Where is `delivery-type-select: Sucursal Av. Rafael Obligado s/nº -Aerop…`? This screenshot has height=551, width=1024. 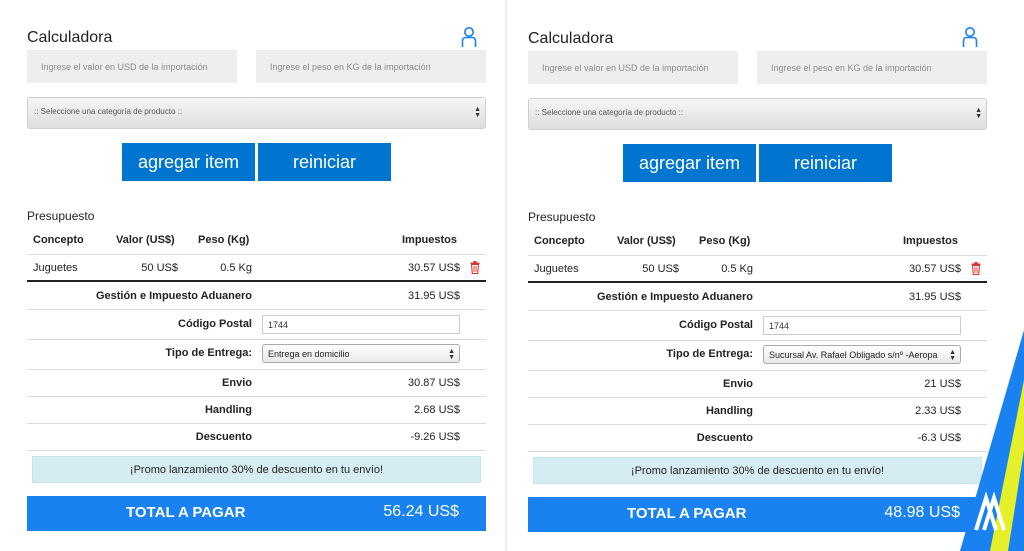 delivery-type-select: Sucursal Av. Rafael Obligado s/nº -Aerop… is located at coordinates (862, 354).